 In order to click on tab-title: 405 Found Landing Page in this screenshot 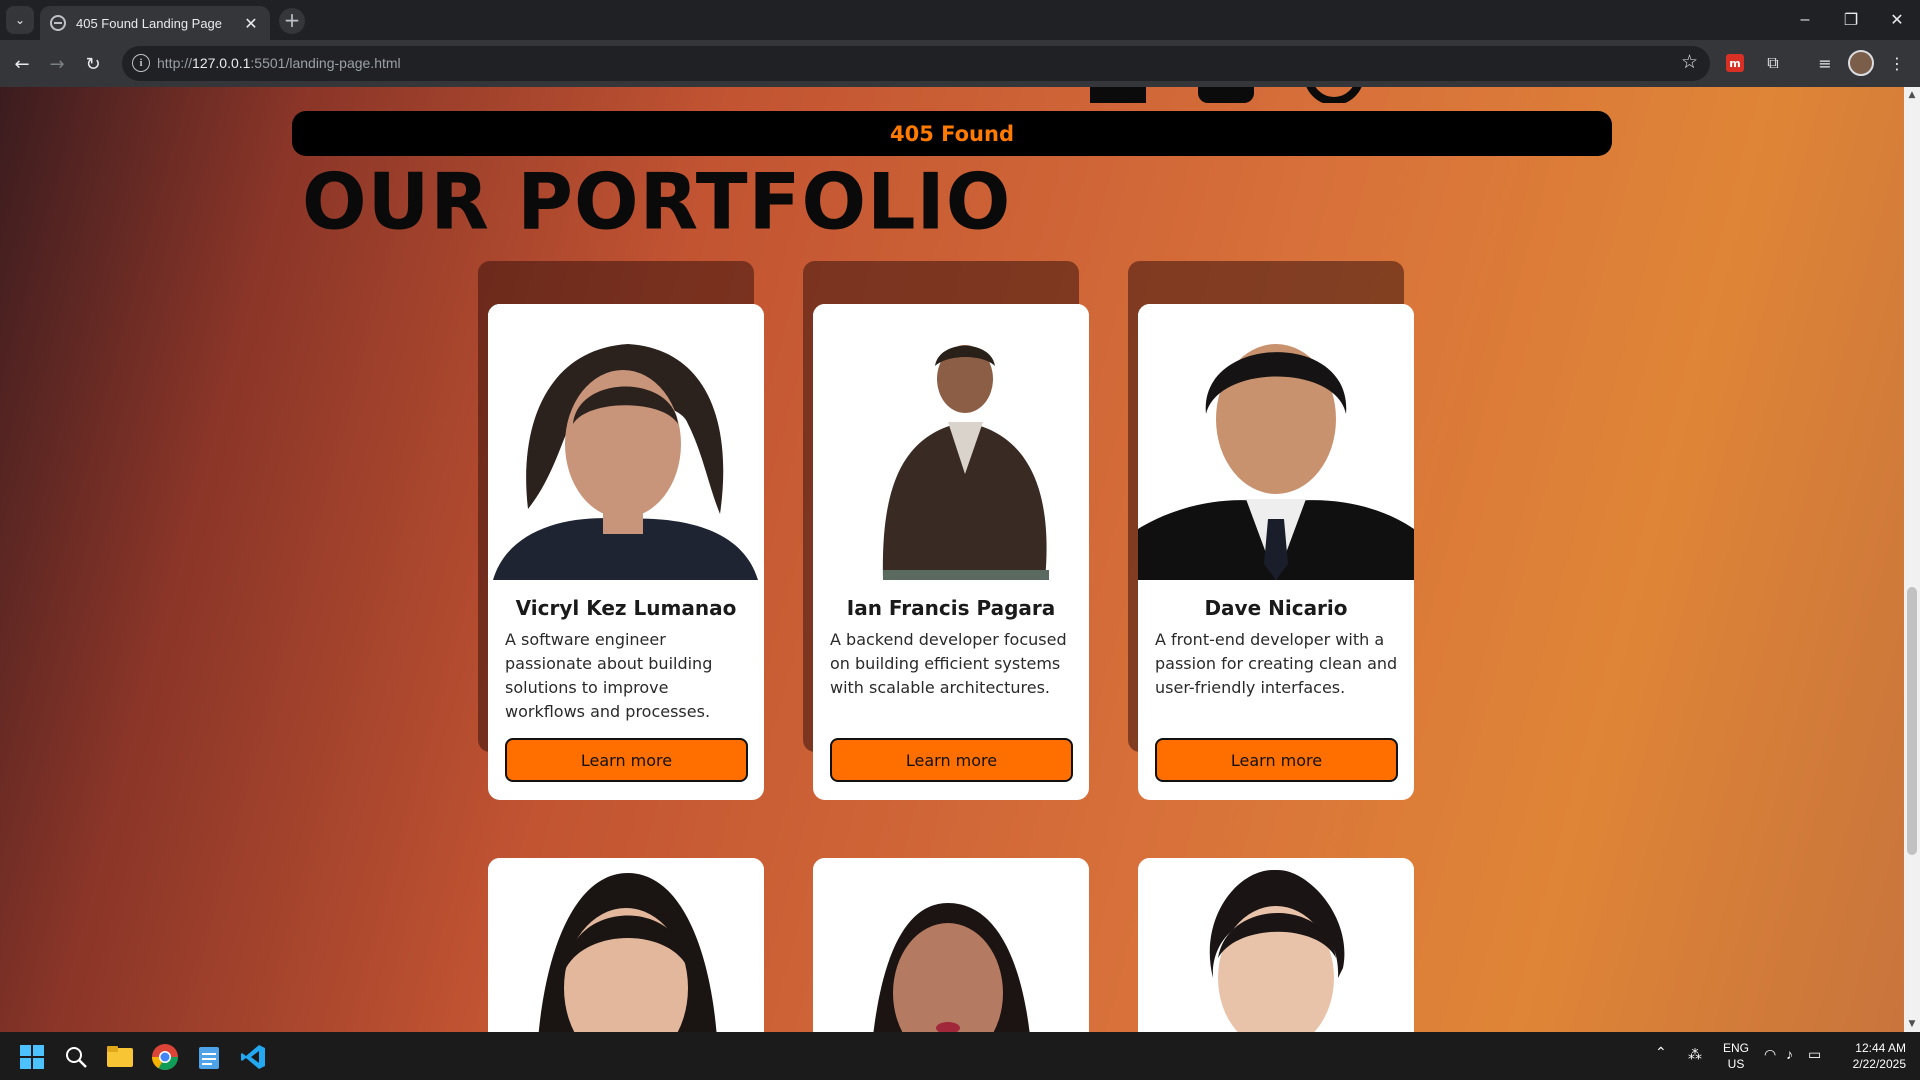, I will do `click(149, 23)`.